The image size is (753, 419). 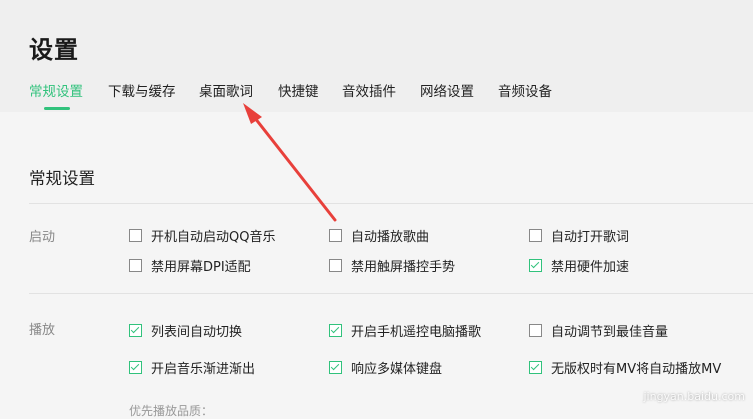 What do you see at coordinates (171, 411) in the screenshot?
I see `quality-label: 优先播放品质：` at bounding box center [171, 411].